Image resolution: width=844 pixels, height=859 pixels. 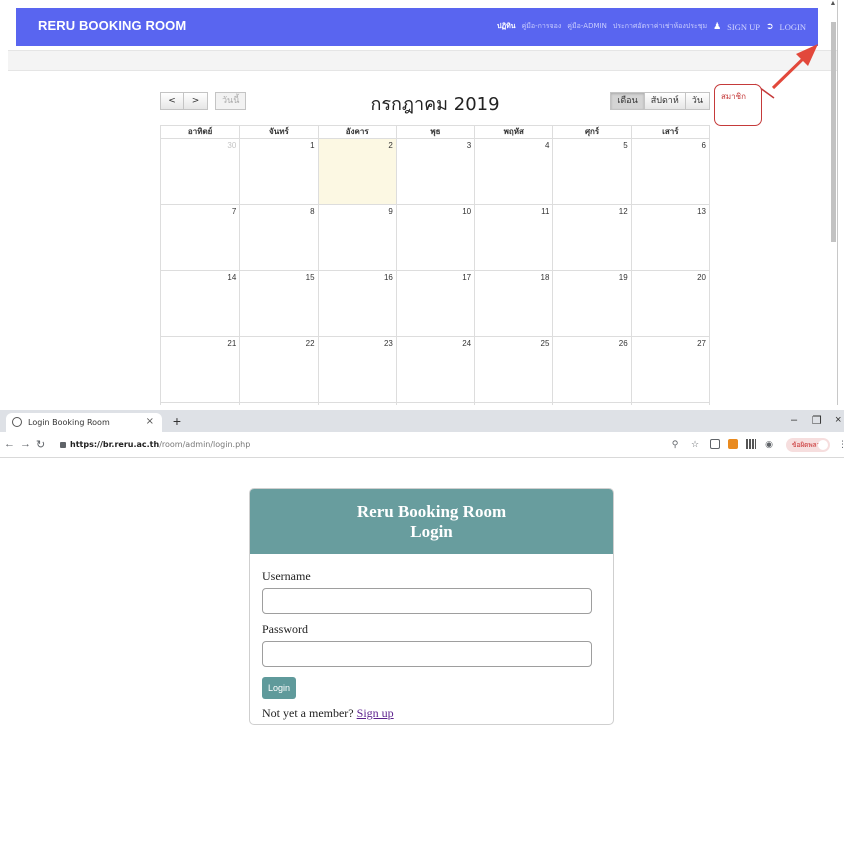 What do you see at coordinates (841, 444) in the screenshot?
I see `menu-kebab-icon: ⋮` at bounding box center [841, 444].